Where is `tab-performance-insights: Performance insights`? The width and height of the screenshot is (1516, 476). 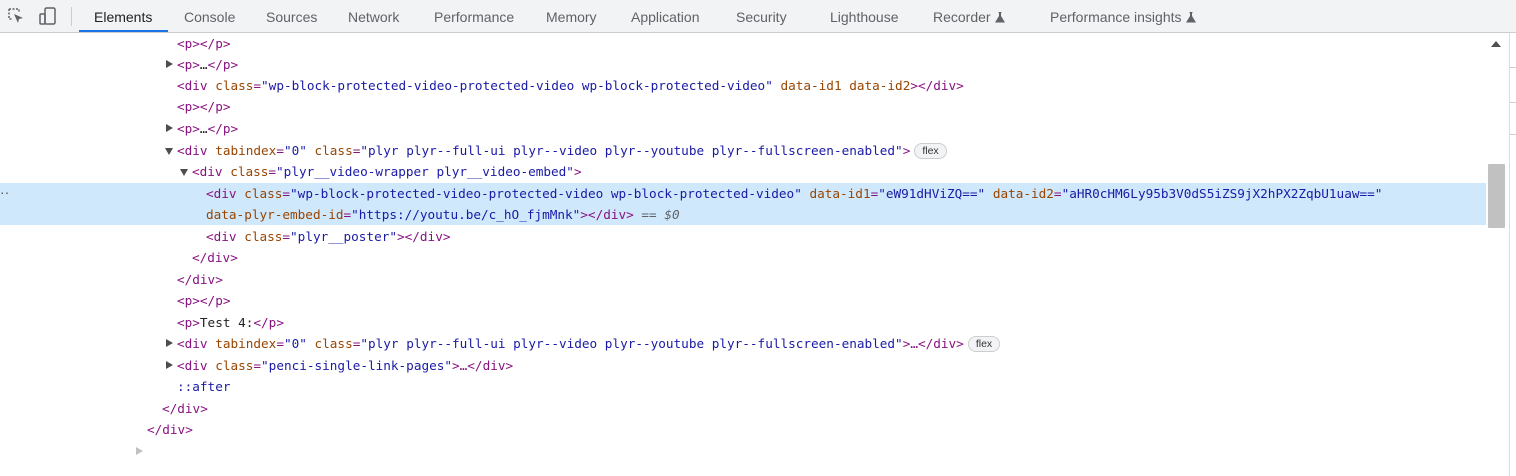 tab-performance-insights: Performance insights is located at coordinates (1123, 16).